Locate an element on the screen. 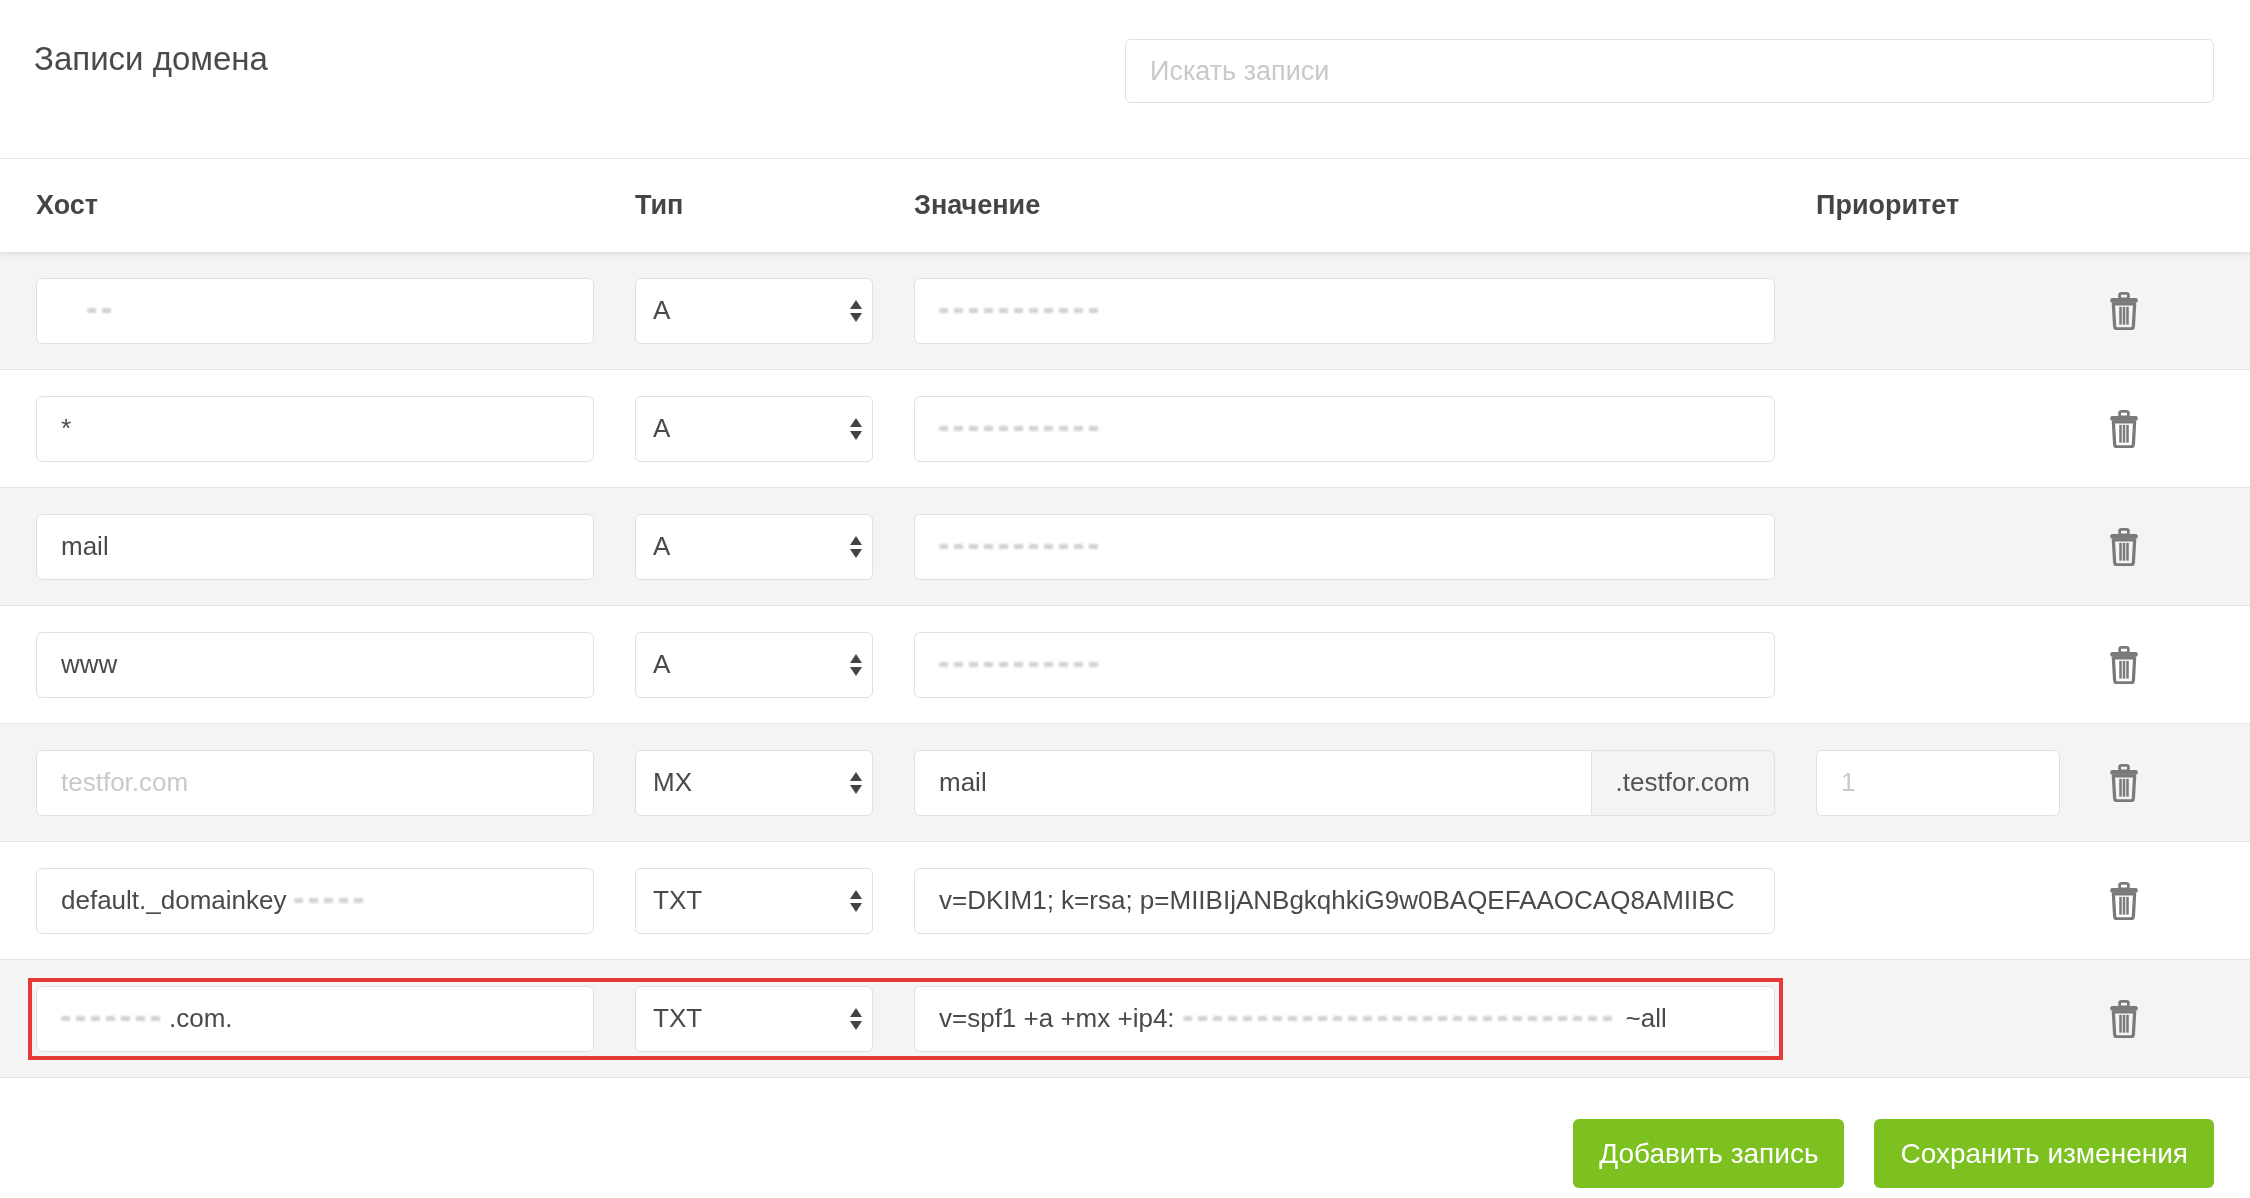 The image size is (2250, 1198). host-field is located at coordinates (315, 310).